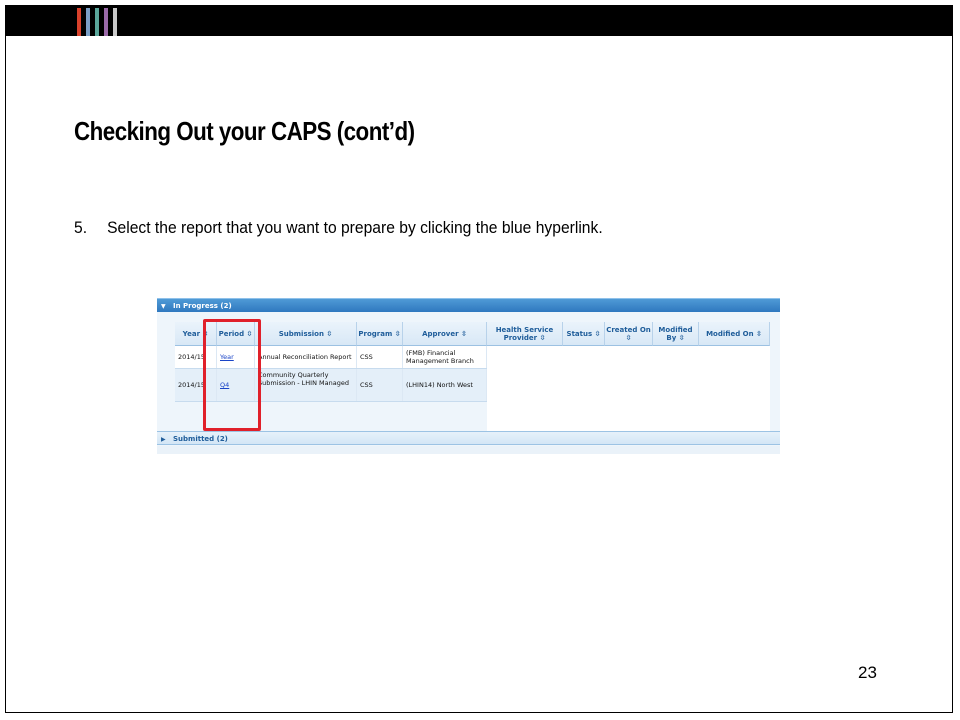  What do you see at coordinates (106, 22) in the screenshot?
I see `stripe-purple` at bounding box center [106, 22].